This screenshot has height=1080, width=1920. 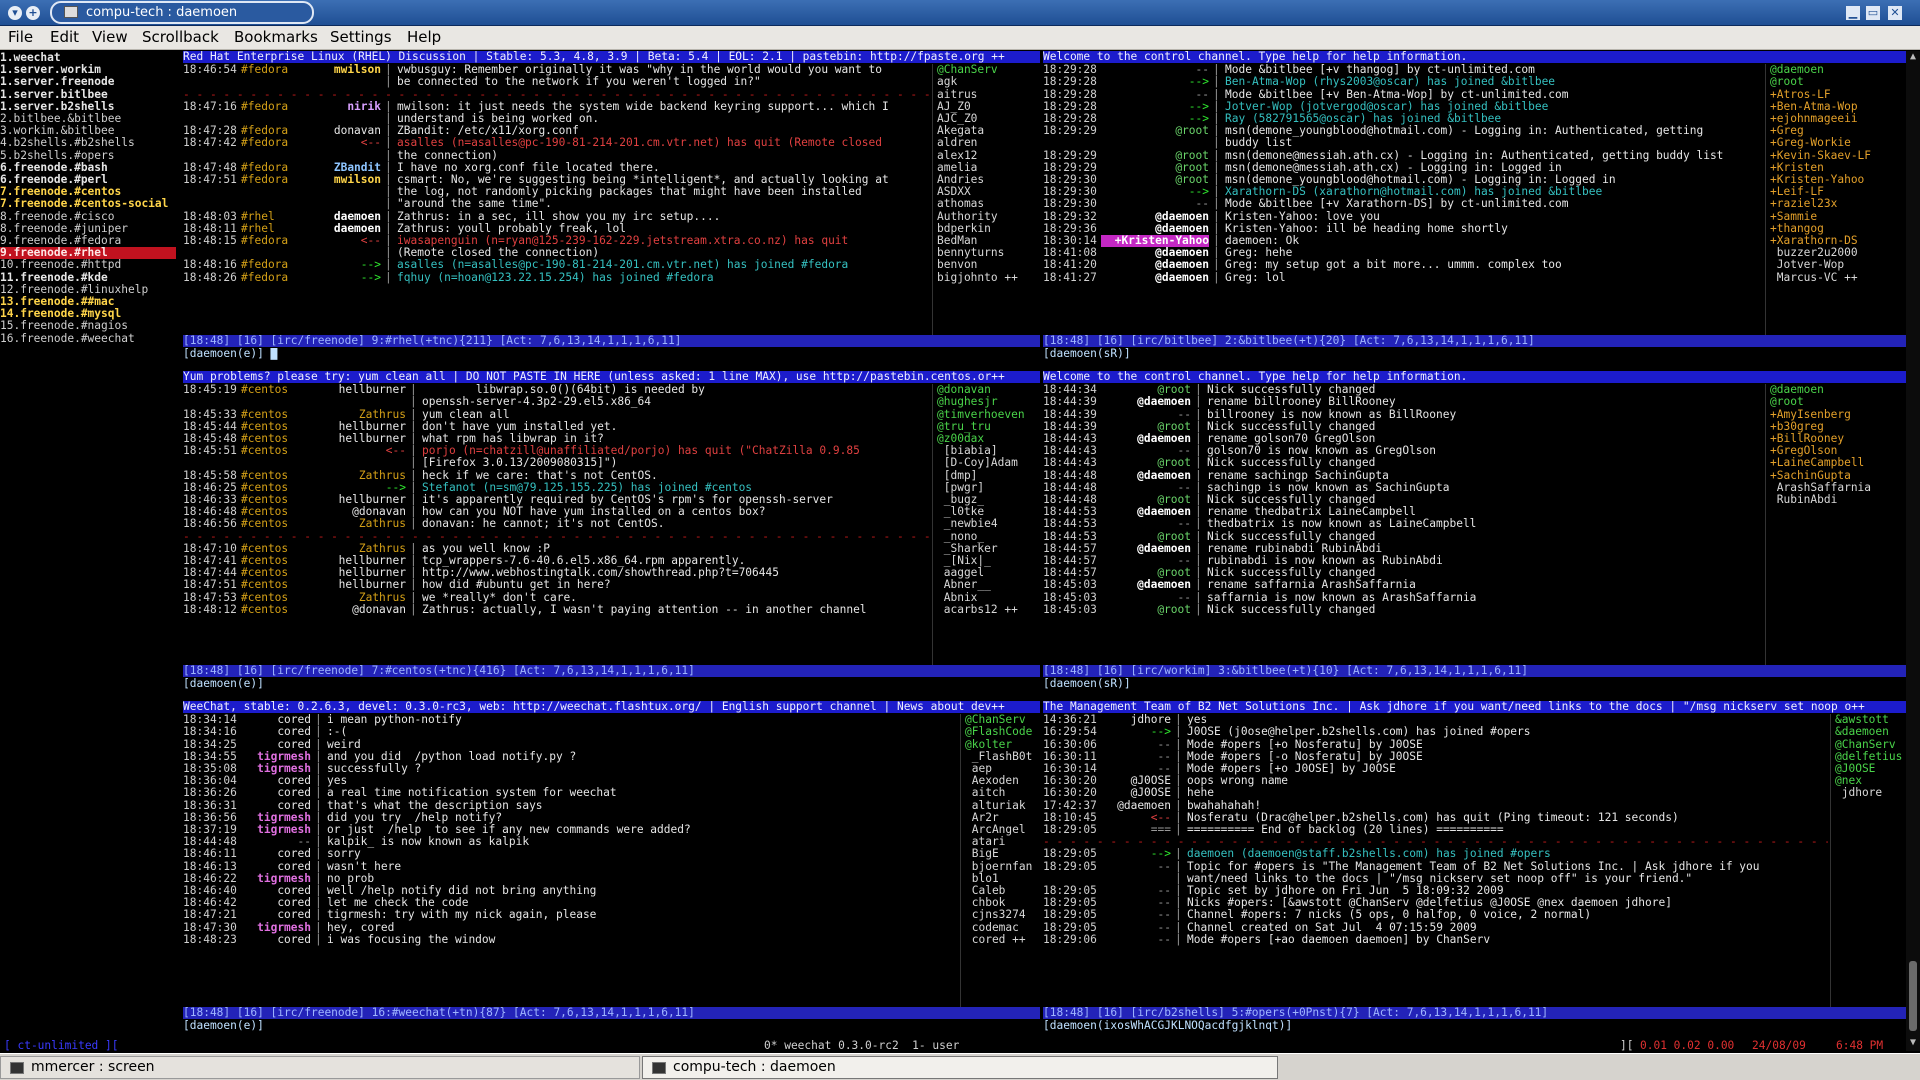 I want to click on nick-list-item: _nono_, so click(x=960, y=537).